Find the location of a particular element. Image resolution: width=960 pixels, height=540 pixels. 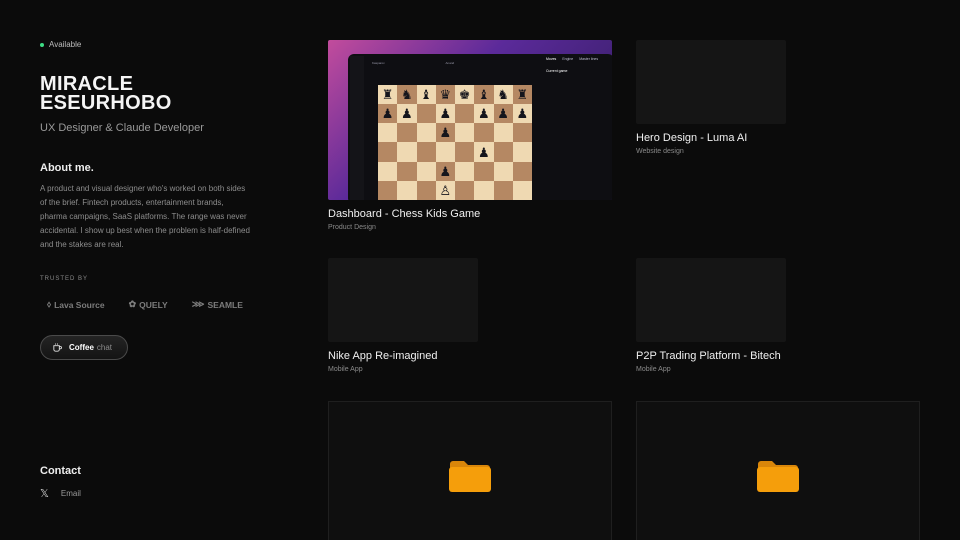

project-title: P2P Trading Platform - Bitech is located at coordinates (708, 356).